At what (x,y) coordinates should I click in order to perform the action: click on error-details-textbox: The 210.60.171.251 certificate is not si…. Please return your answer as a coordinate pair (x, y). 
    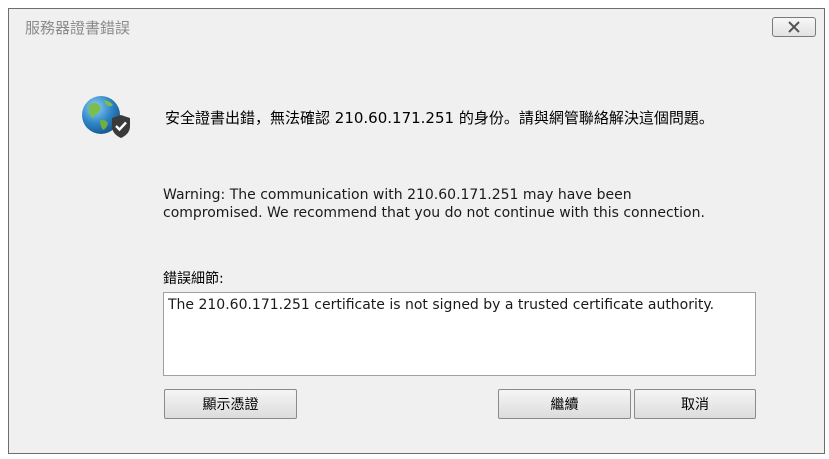
    Looking at the image, I should click on (459, 334).